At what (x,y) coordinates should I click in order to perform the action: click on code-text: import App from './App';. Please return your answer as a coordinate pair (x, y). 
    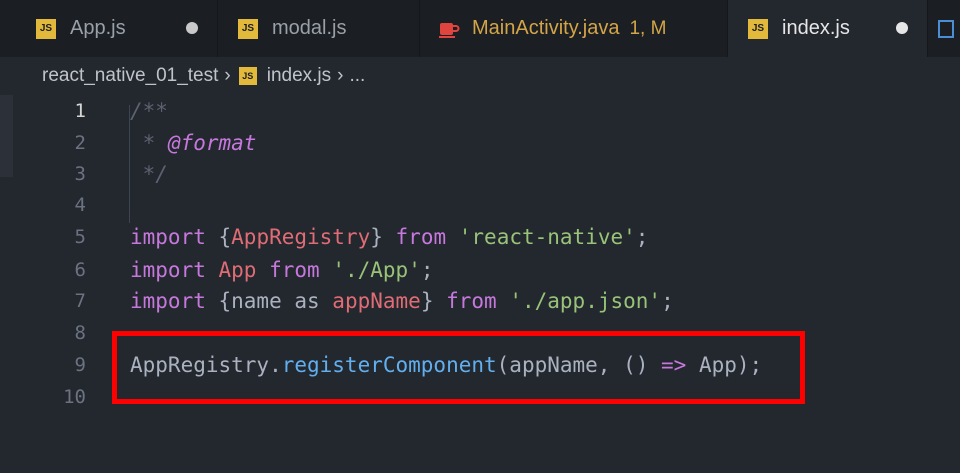
    Looking at the image, I should click on (282, 270).